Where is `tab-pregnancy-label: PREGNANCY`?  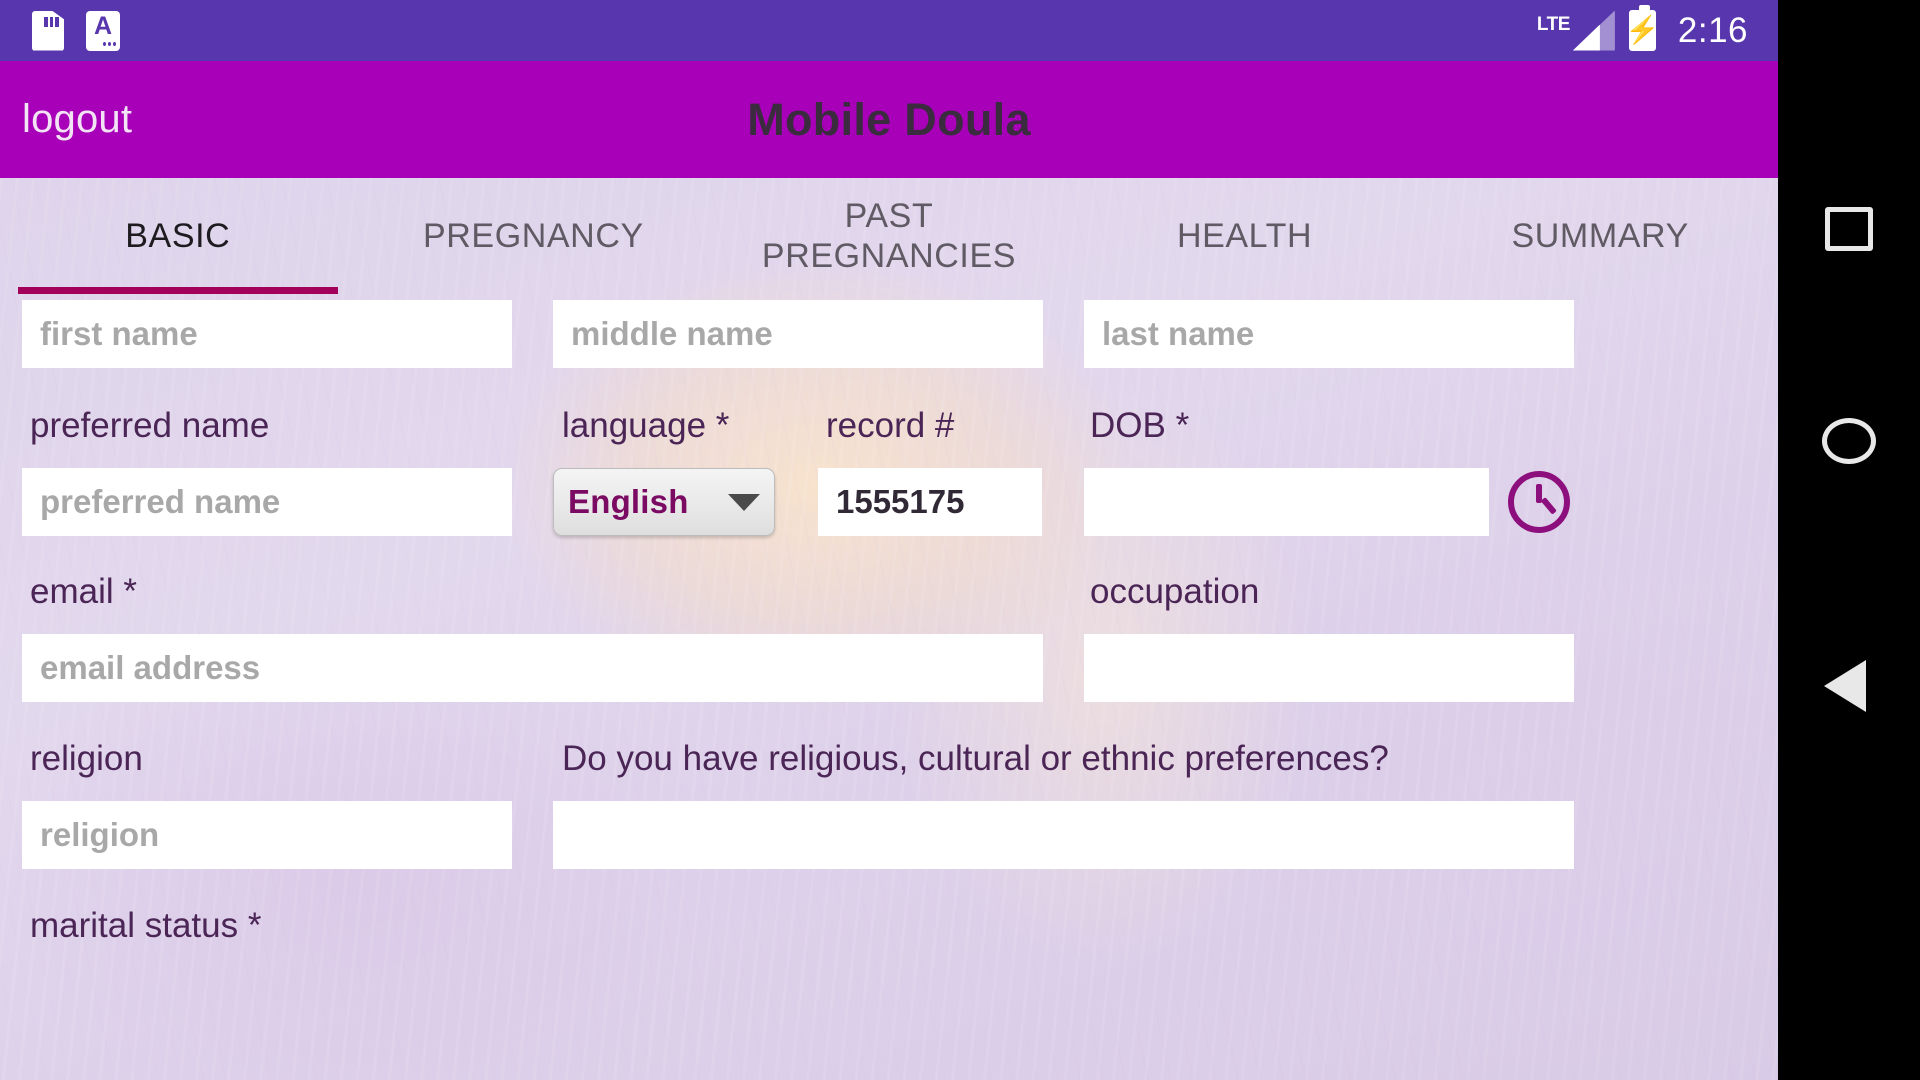
tab-pregnancy-label: PREGNANCY is located at coordinates (533, 236).